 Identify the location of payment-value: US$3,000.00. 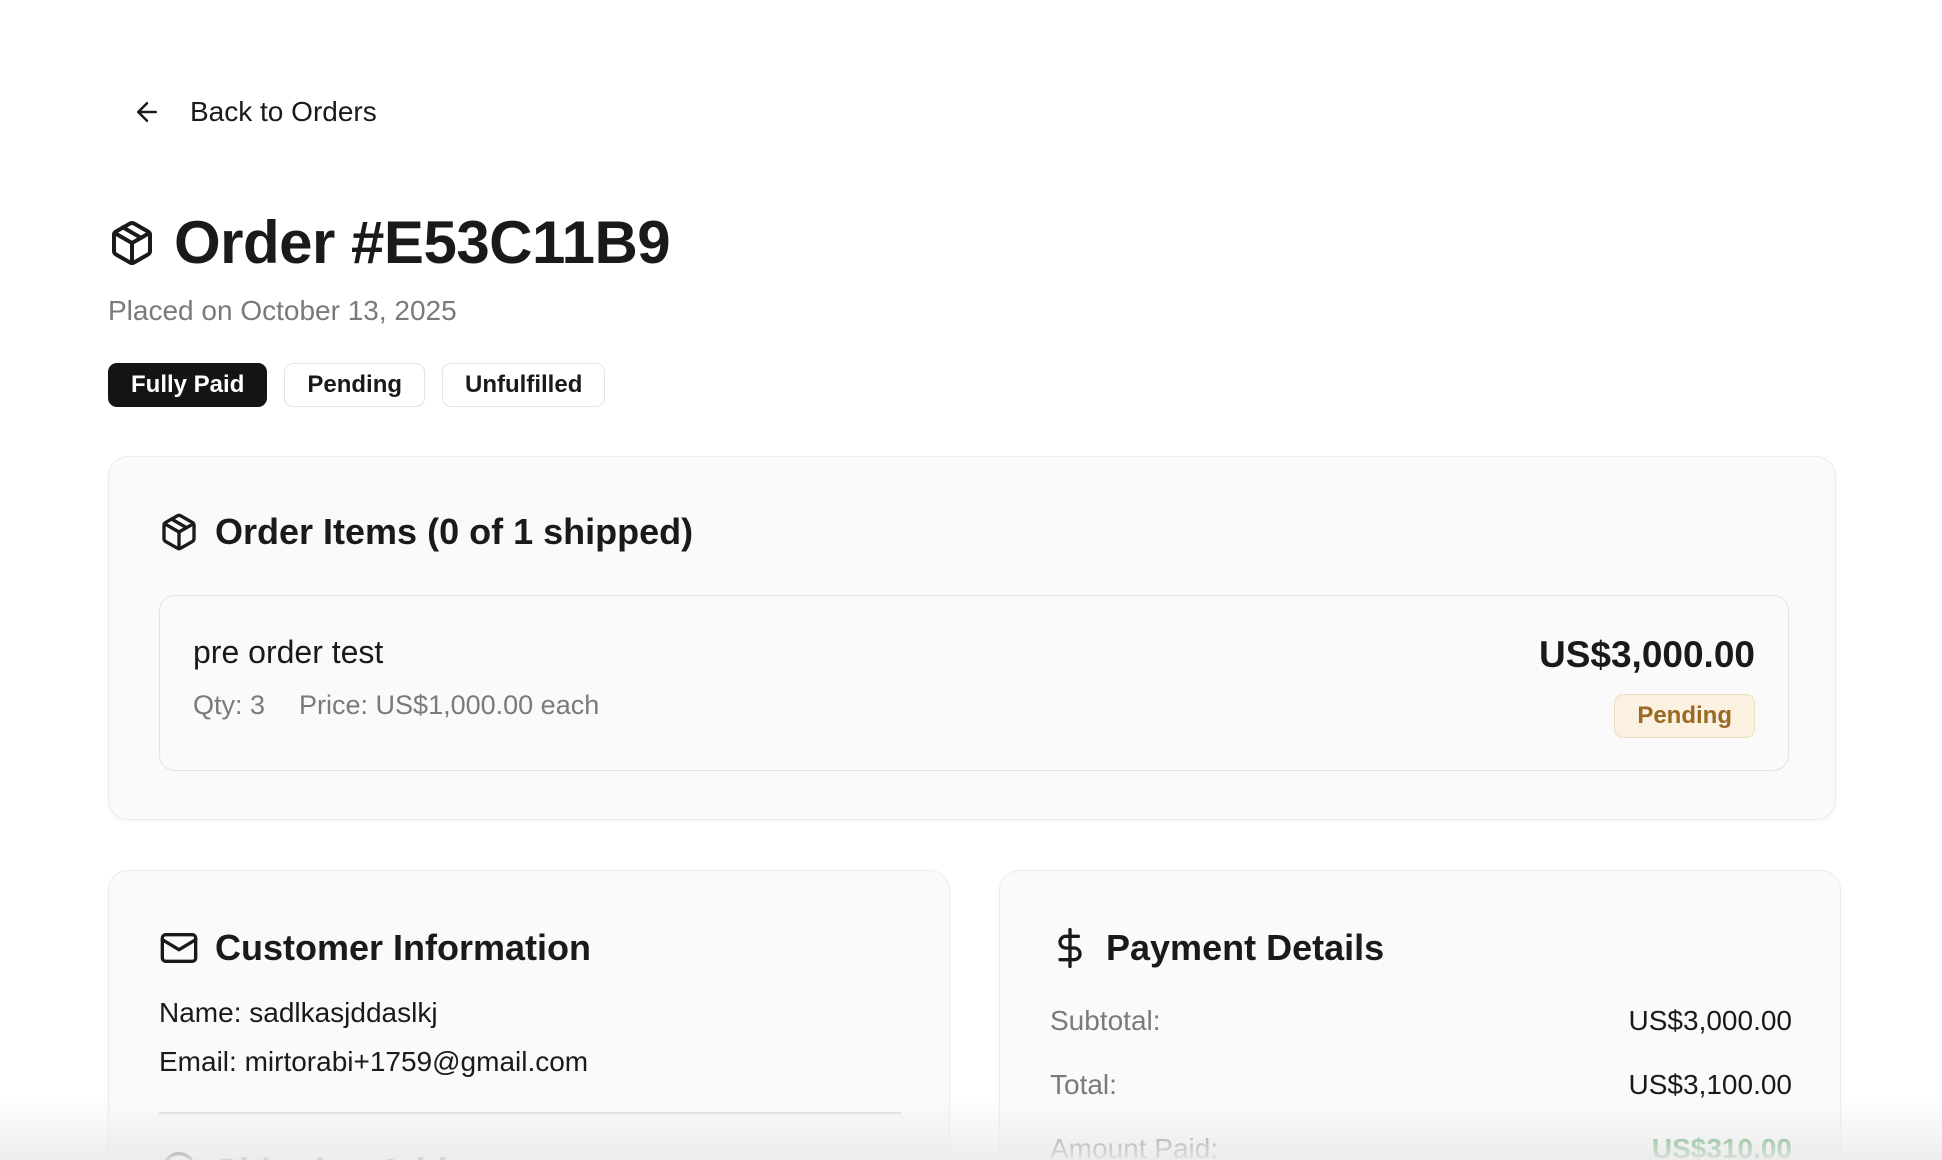
(1710, 1020).